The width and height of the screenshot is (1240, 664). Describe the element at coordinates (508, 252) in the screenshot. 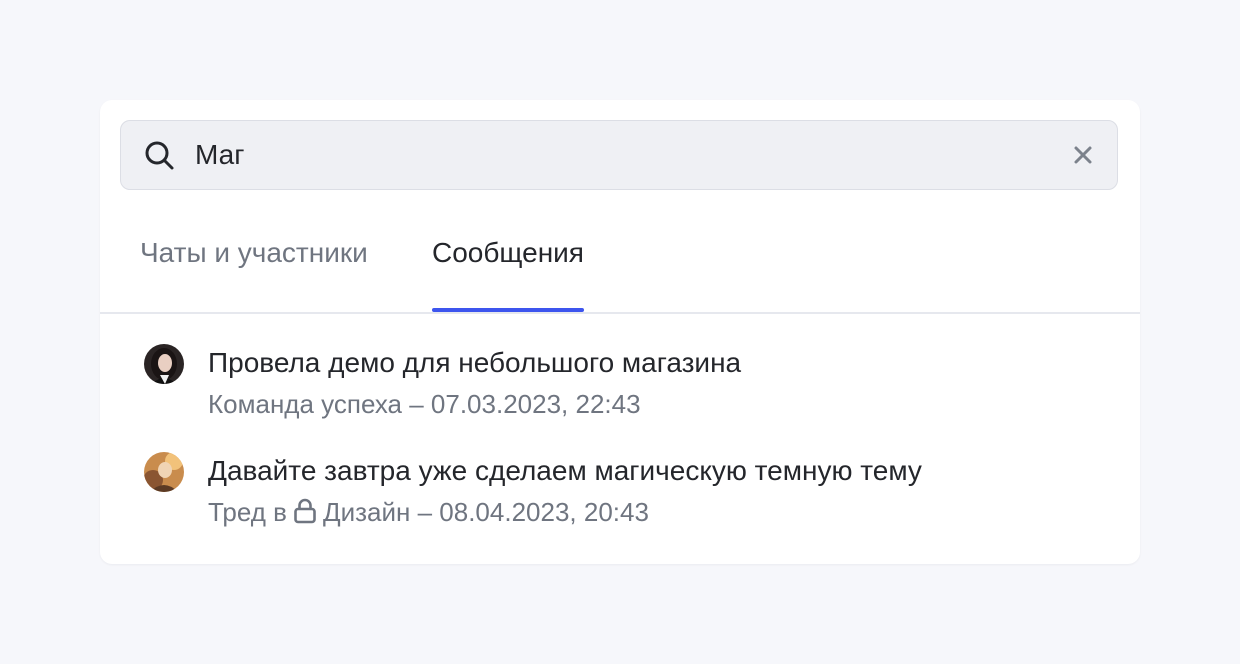

I see `tab-label: Сообщения` at that location.